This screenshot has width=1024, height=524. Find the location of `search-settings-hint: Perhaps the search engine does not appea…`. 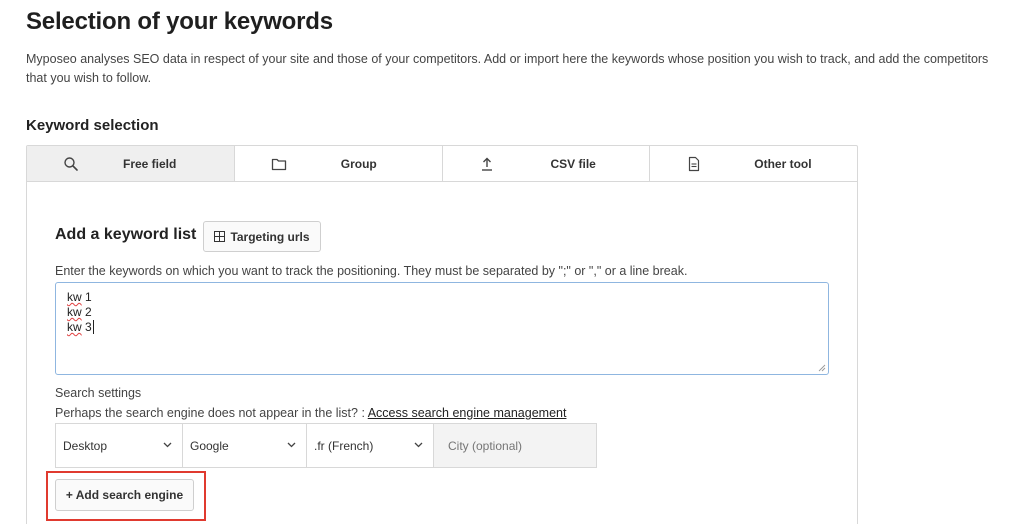

search-settings-hint: Perhaps the search engine does not appea… is located at coordinates (310, 413).